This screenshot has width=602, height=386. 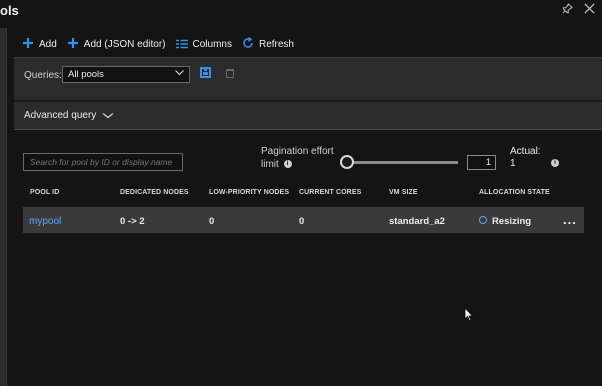 What do you see at coordinates (212, 44) in the screenshot?
I see `columns-label: Columns` at bounding box center [212, 44].